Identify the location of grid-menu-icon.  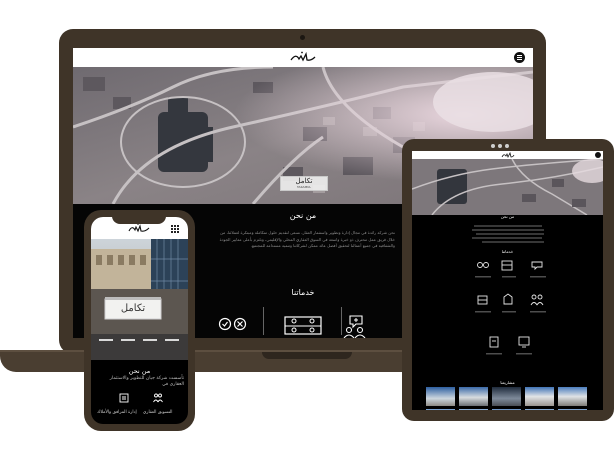
(175, 229).